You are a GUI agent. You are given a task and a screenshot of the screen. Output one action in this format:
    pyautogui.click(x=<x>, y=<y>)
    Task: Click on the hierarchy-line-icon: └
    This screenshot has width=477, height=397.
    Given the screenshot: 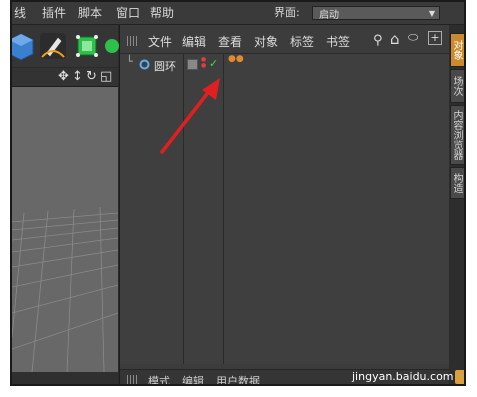 What is the action you would take?
    pyautogui.click(x=129, y=61)
    